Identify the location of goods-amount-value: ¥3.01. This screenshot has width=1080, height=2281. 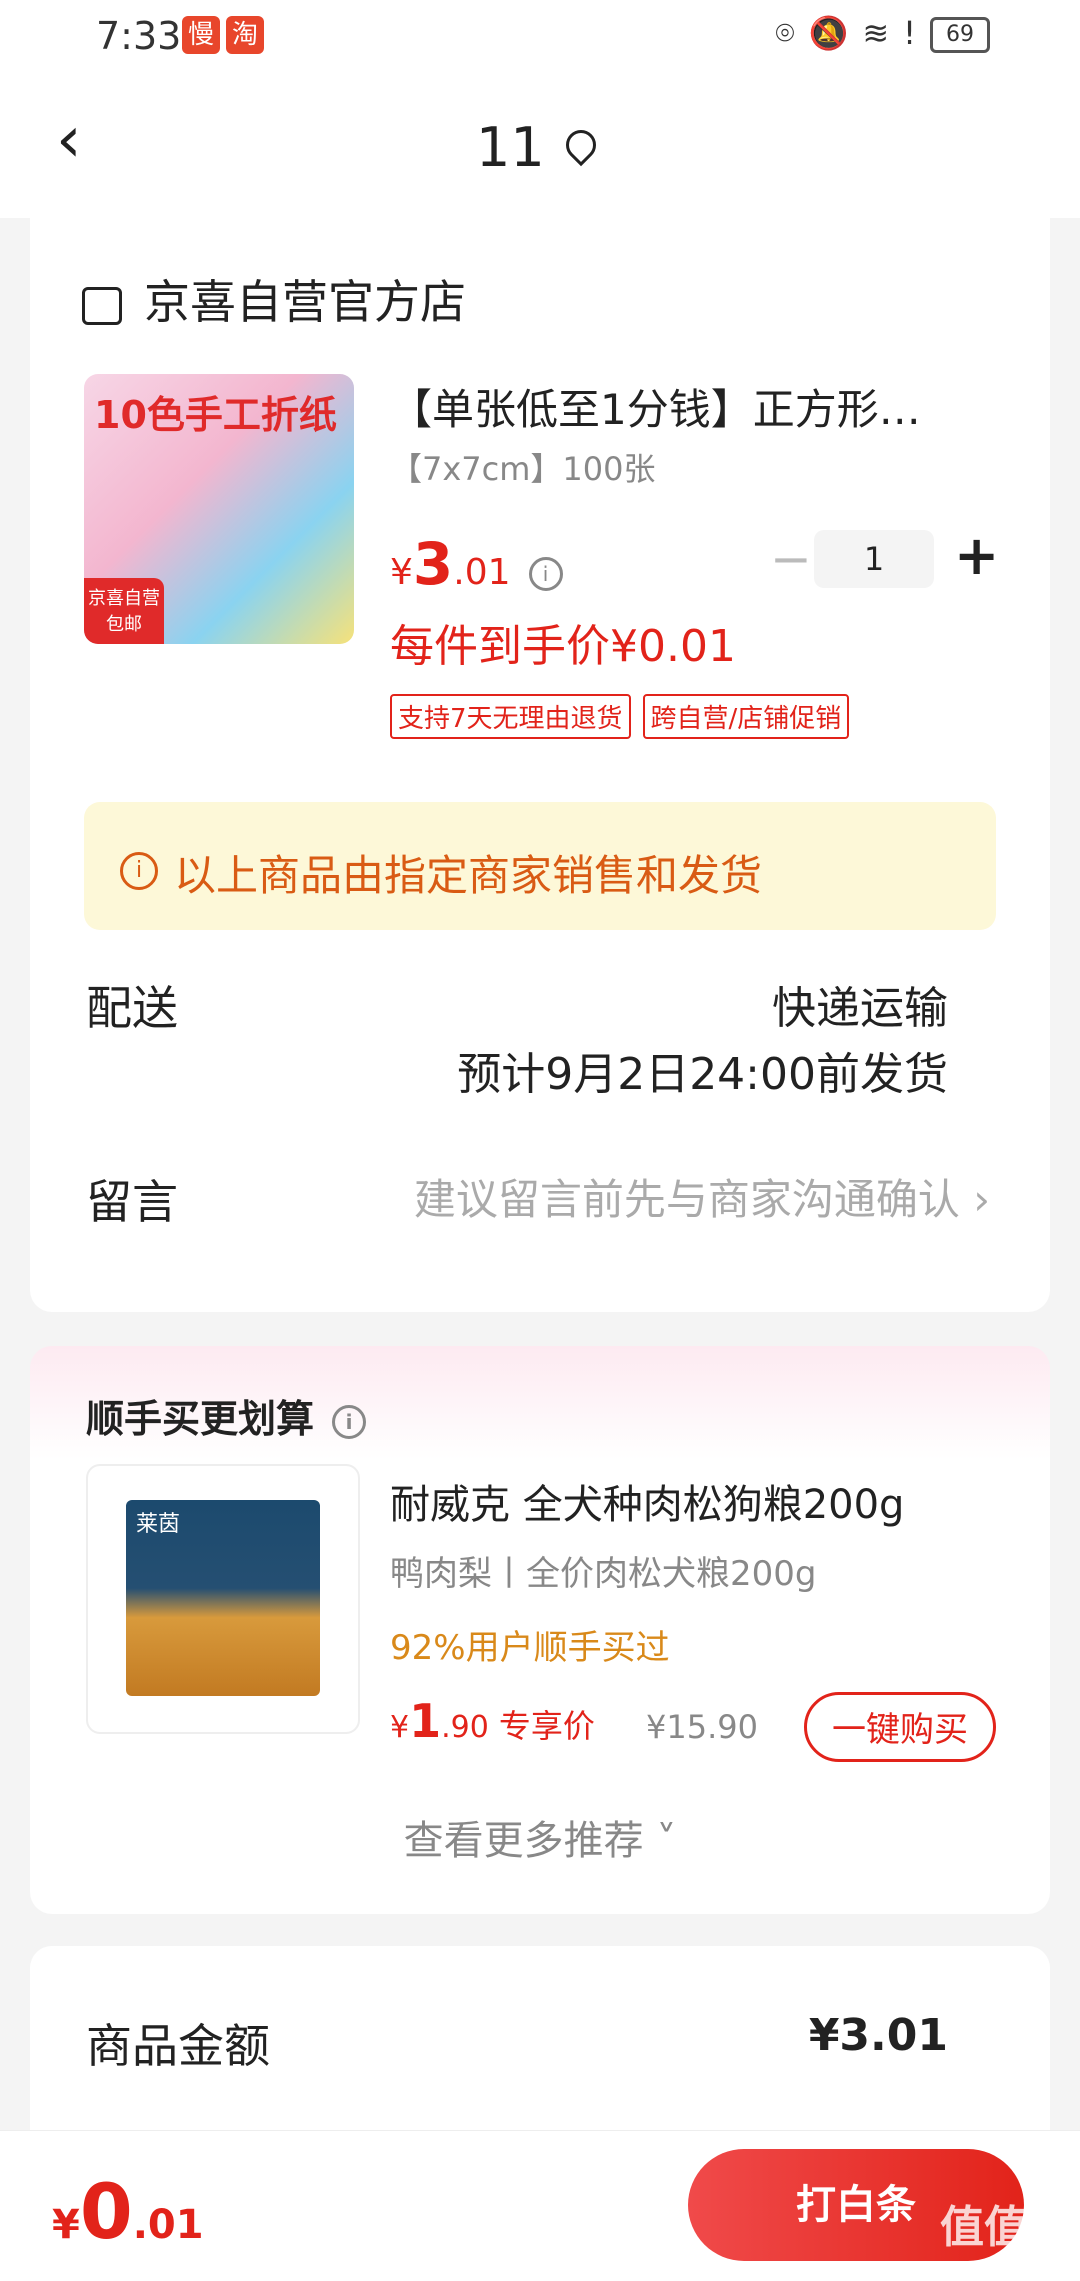
(878, 2035).